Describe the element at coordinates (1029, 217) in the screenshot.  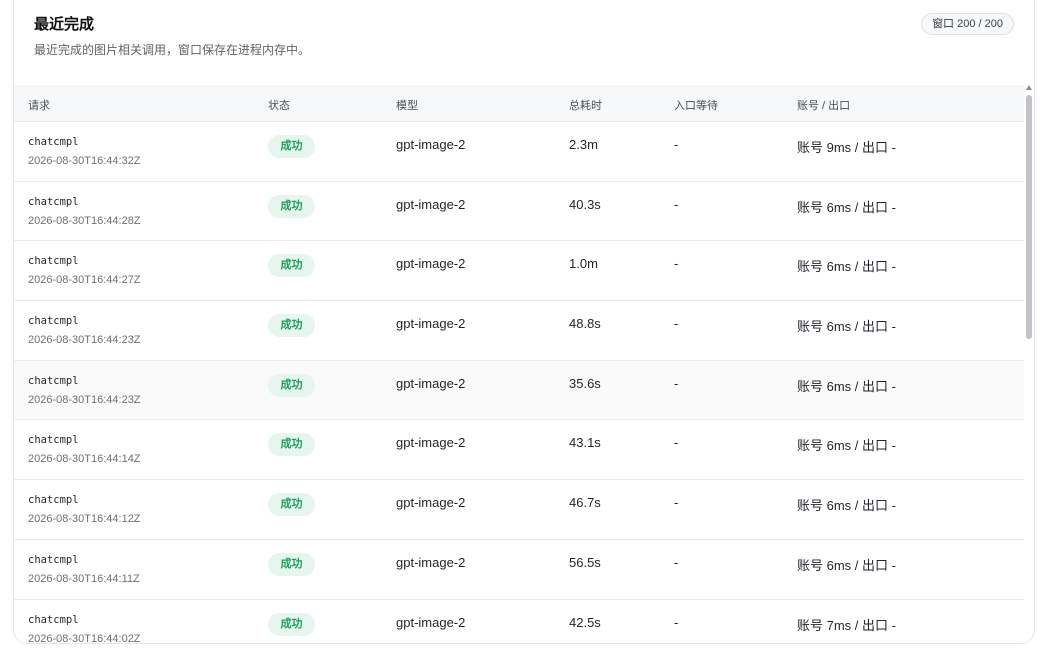
I see `scrollbar-thumb` at that location.